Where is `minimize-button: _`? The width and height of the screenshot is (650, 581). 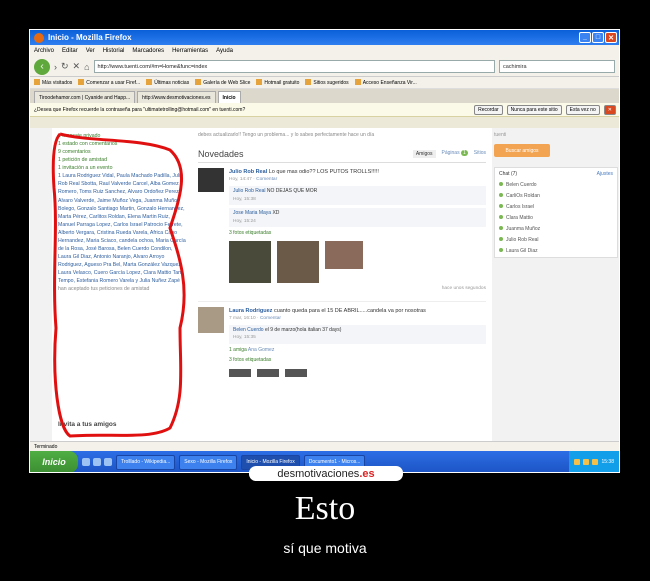
minimize-button: _ is located at coordinates (585, 37).